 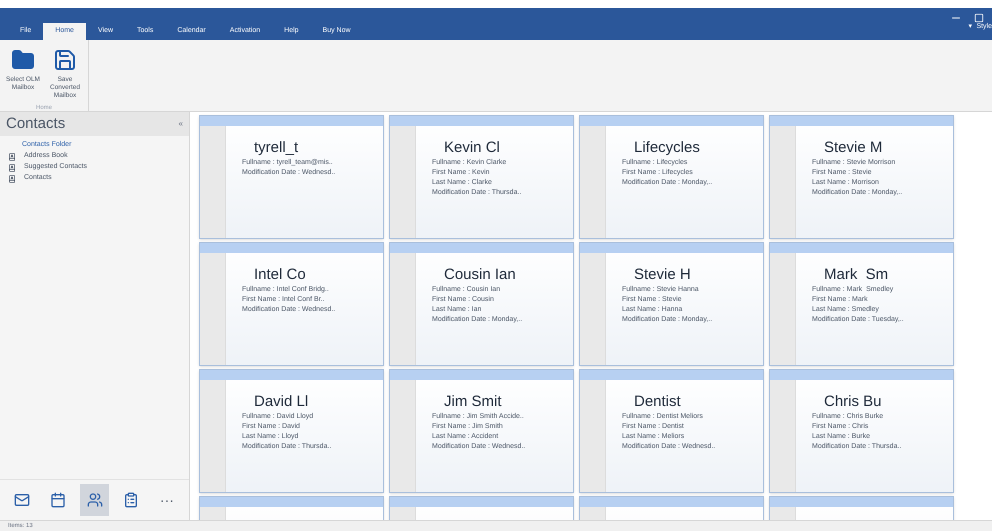 I want to click on save-icon, so click(x=65, y=60).